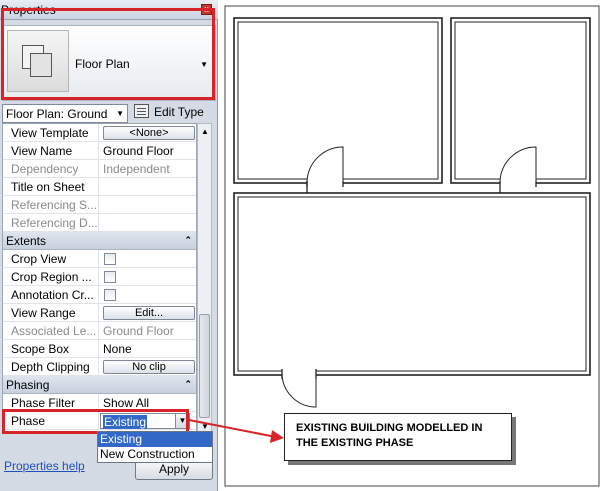  I want to click on phase-dropdown-list: Existing New Construction, so click(155, 447).